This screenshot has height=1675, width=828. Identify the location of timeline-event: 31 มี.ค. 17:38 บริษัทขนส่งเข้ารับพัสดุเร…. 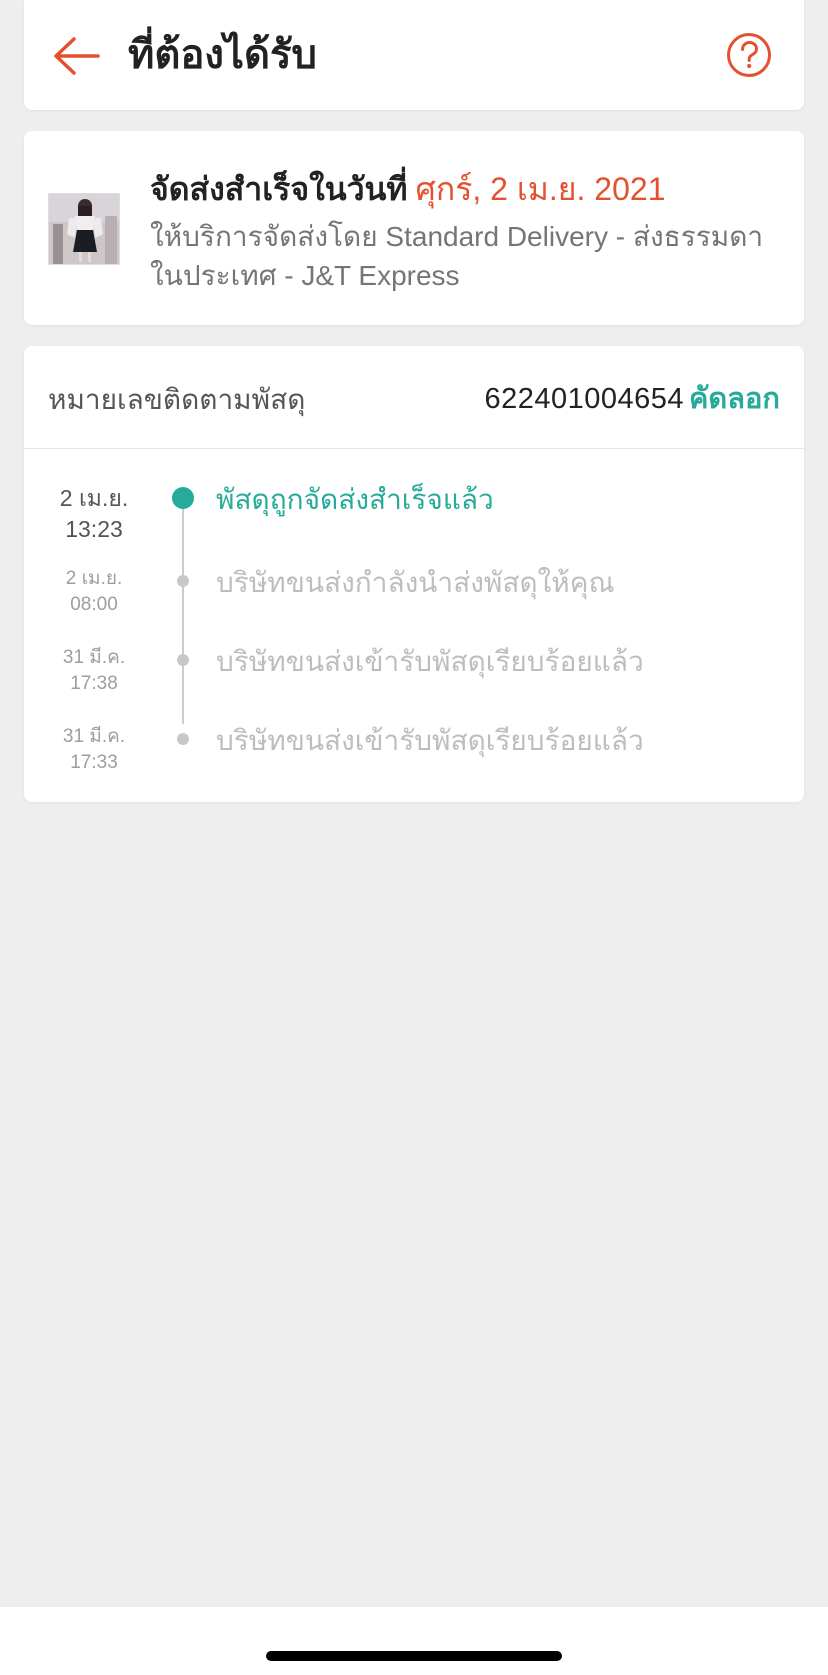
(414, 680).